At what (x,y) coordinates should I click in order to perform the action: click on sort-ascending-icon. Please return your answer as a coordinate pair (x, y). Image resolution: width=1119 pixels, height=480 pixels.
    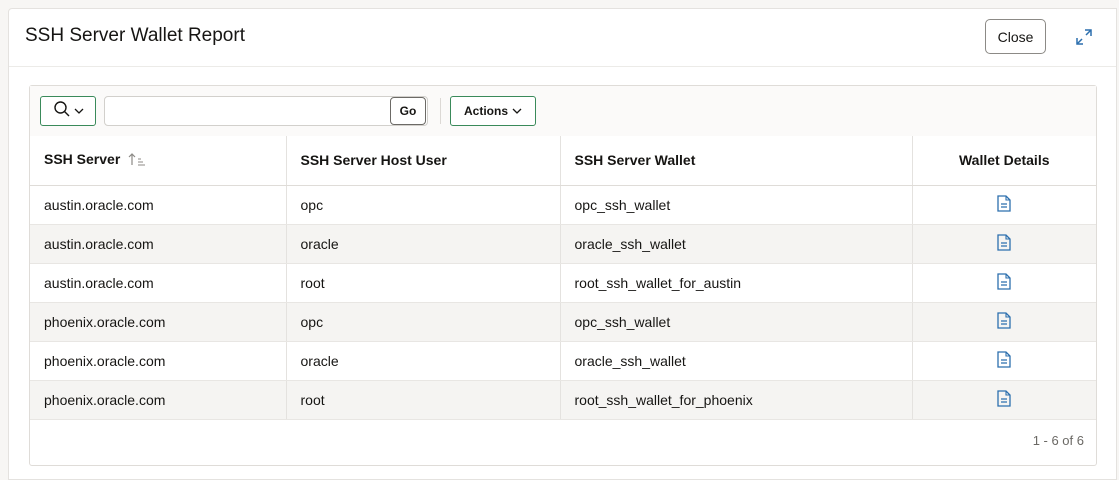
    Looking at the image, I should click on (137, 160).